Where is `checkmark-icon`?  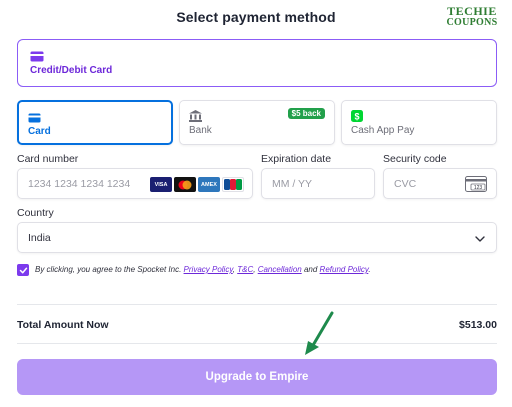
checkmark-icon is located at coordinates (23, 270).